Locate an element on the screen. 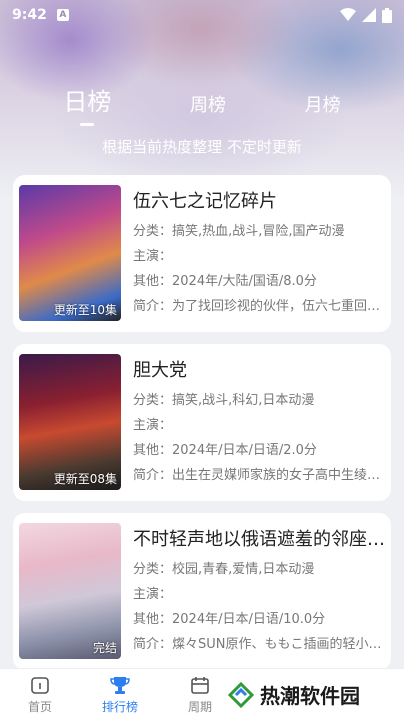  status-time: 9:42 is located at coordinates (29, 15).